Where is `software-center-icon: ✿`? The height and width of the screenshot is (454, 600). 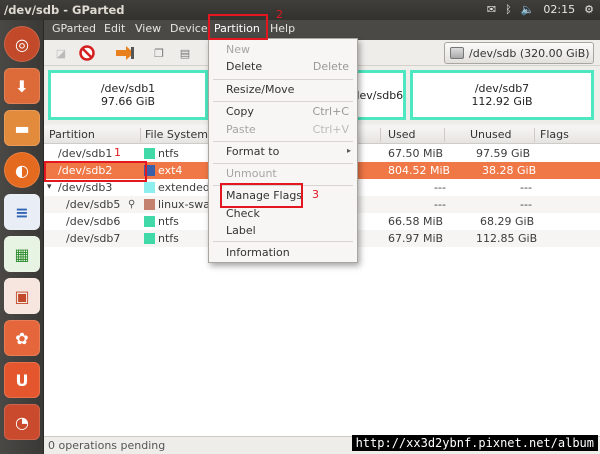 software-center-icon: ✿ is located at coordinates (22, 338).